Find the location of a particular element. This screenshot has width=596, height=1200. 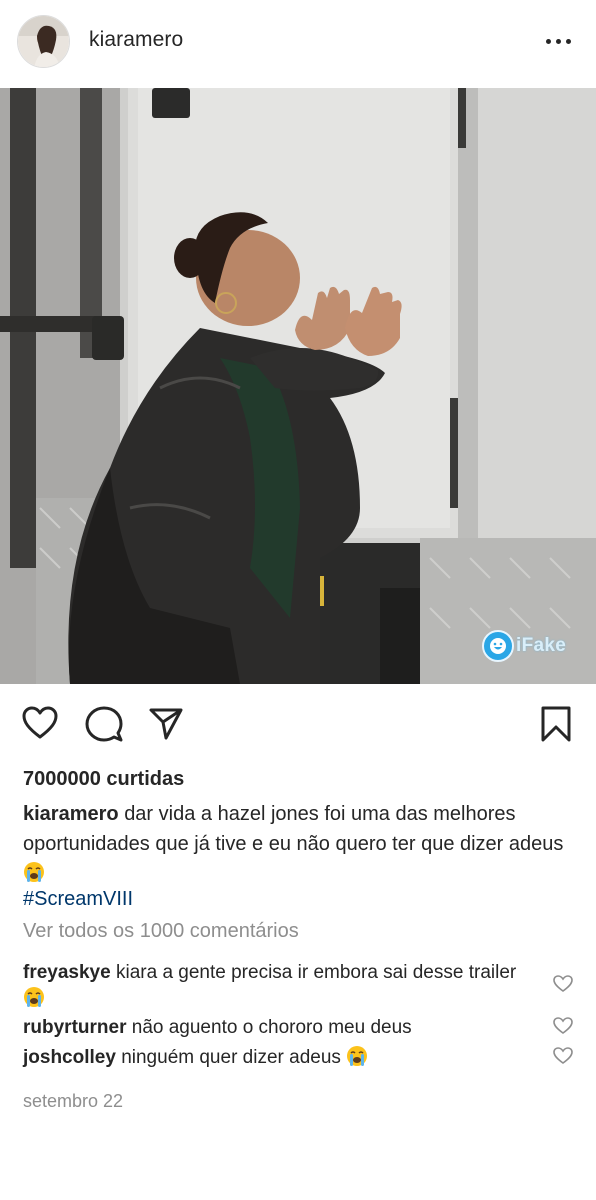

post-header: kiaramero is located at coordinates (298, 43).